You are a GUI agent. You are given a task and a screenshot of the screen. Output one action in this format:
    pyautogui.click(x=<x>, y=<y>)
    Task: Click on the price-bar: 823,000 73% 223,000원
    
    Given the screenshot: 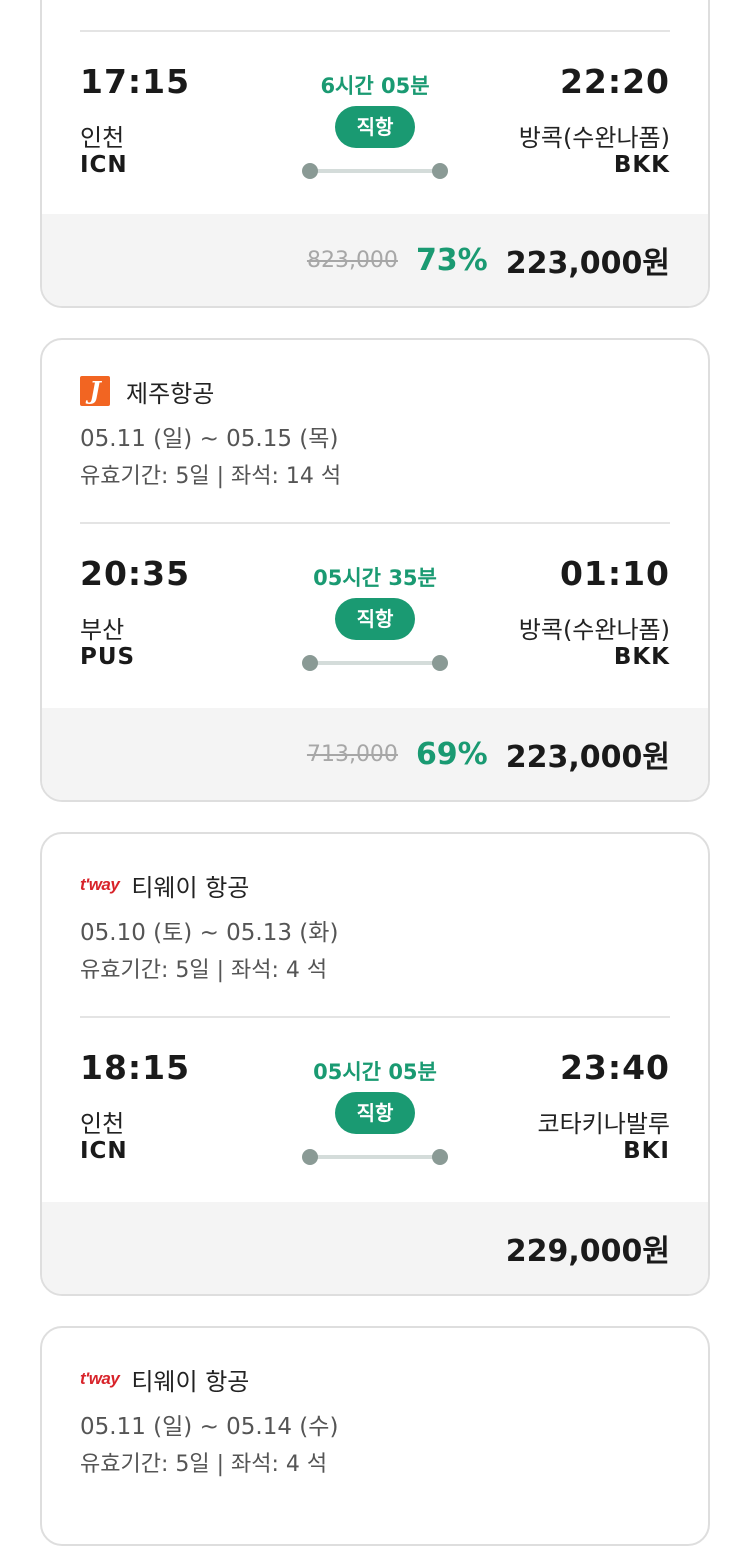 What is the action you would take?
    pyautogui.click(x=375, y=260)
    